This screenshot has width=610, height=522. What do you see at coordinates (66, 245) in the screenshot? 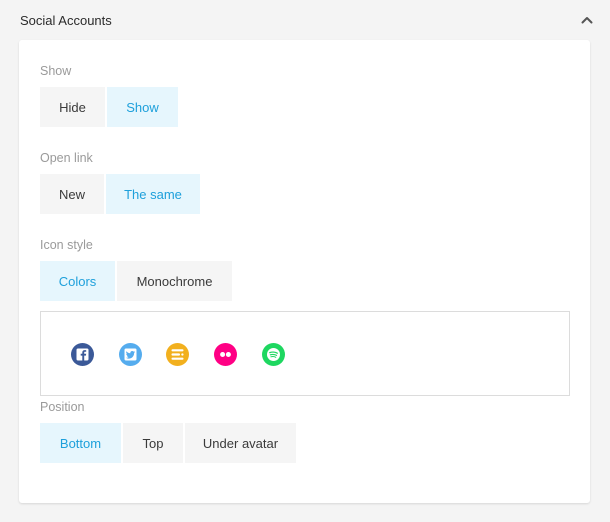
I see `icon-style-label: Icon style` at bounding box center [66, 245].